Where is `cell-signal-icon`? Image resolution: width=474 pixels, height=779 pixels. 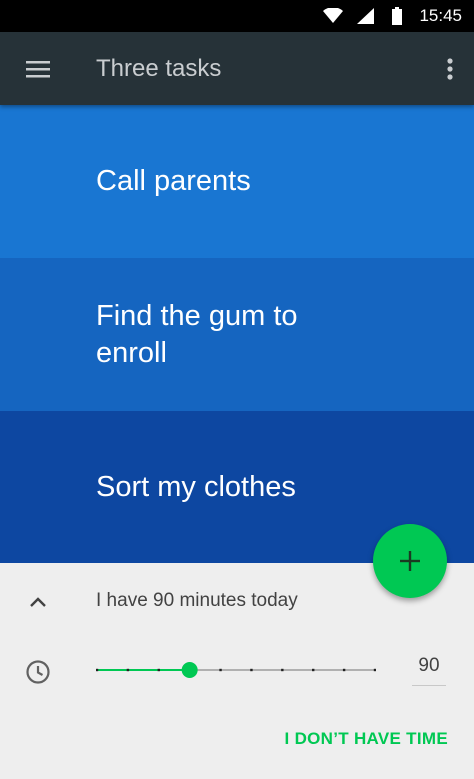
cell-signal-icon is located at coordinates (366, 16).